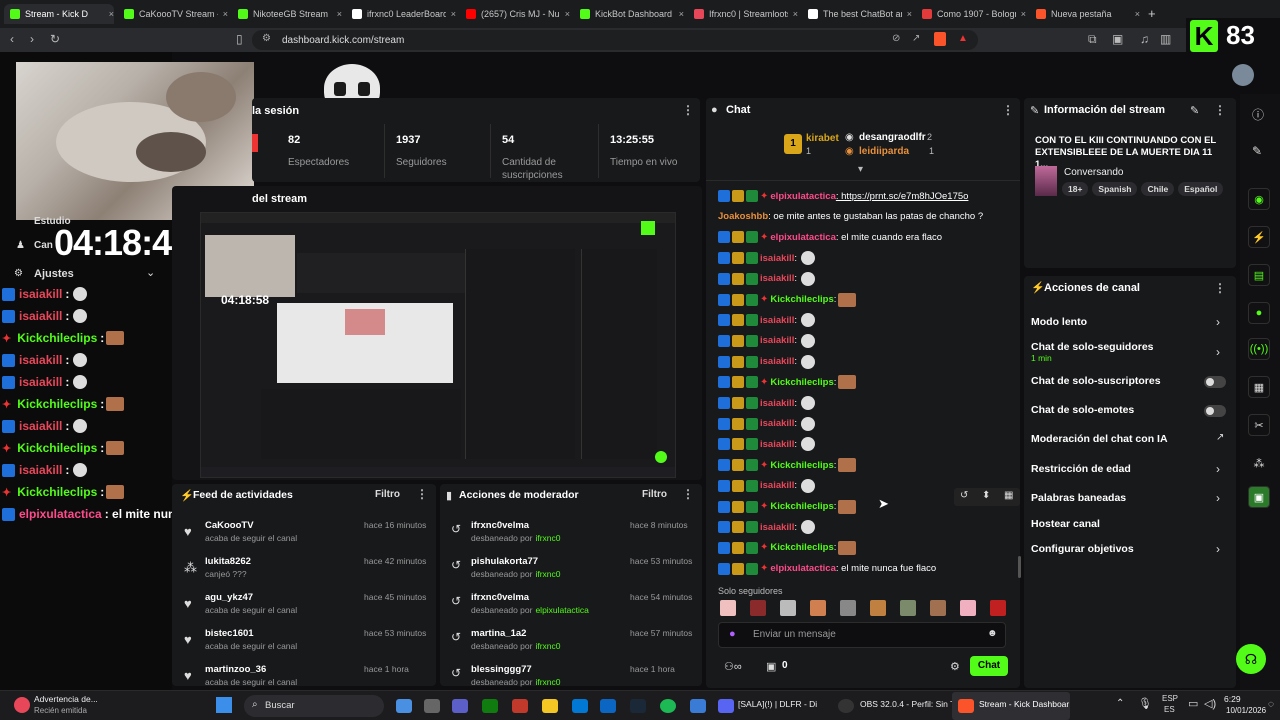  Describe the element at coordinates (547, 646) in the screenshot. I see `mod-actor-name: ifrxnc0` at that location.